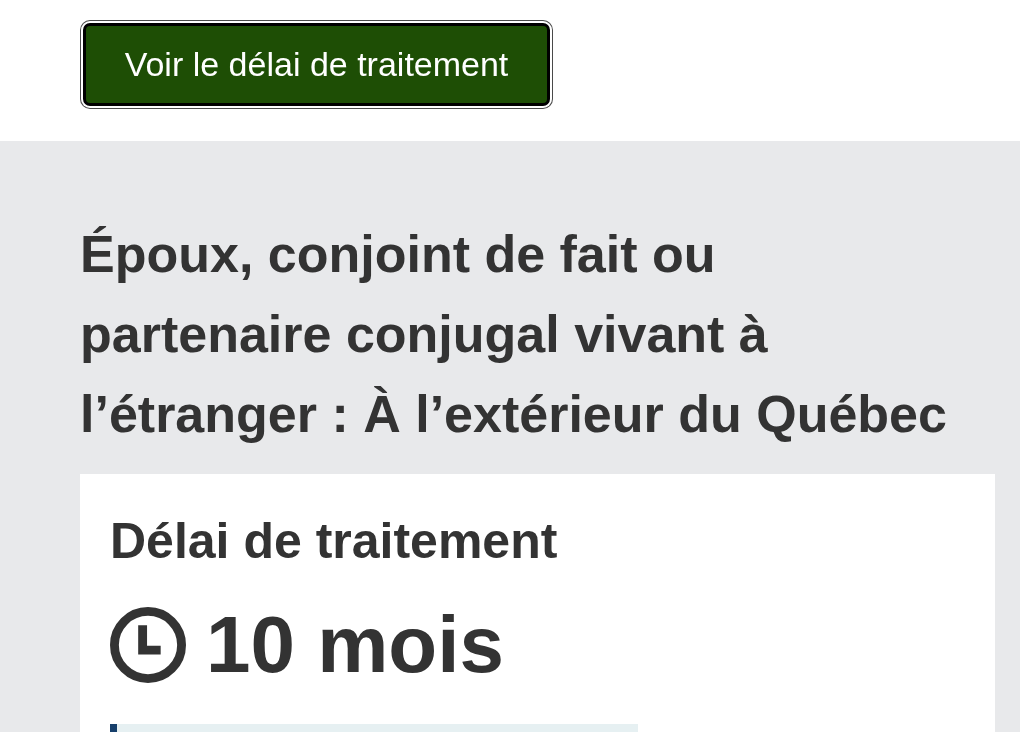 The width and height of the screenshot is (1020, 732). I want to click on view-processing-time-button: Voir le délai de traitement, so click(316, 64).